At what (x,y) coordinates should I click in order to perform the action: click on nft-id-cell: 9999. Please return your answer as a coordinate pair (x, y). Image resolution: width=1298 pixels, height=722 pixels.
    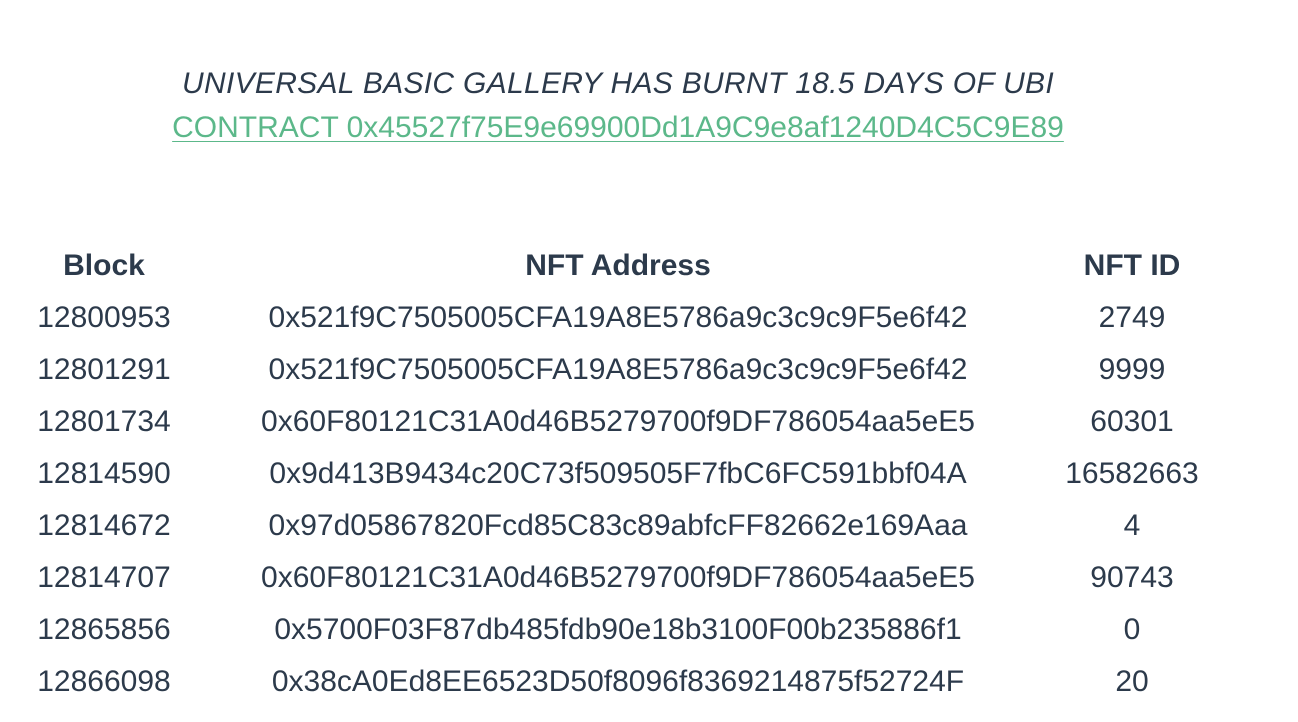
    Looking at the image, I should click on (1132, 369).